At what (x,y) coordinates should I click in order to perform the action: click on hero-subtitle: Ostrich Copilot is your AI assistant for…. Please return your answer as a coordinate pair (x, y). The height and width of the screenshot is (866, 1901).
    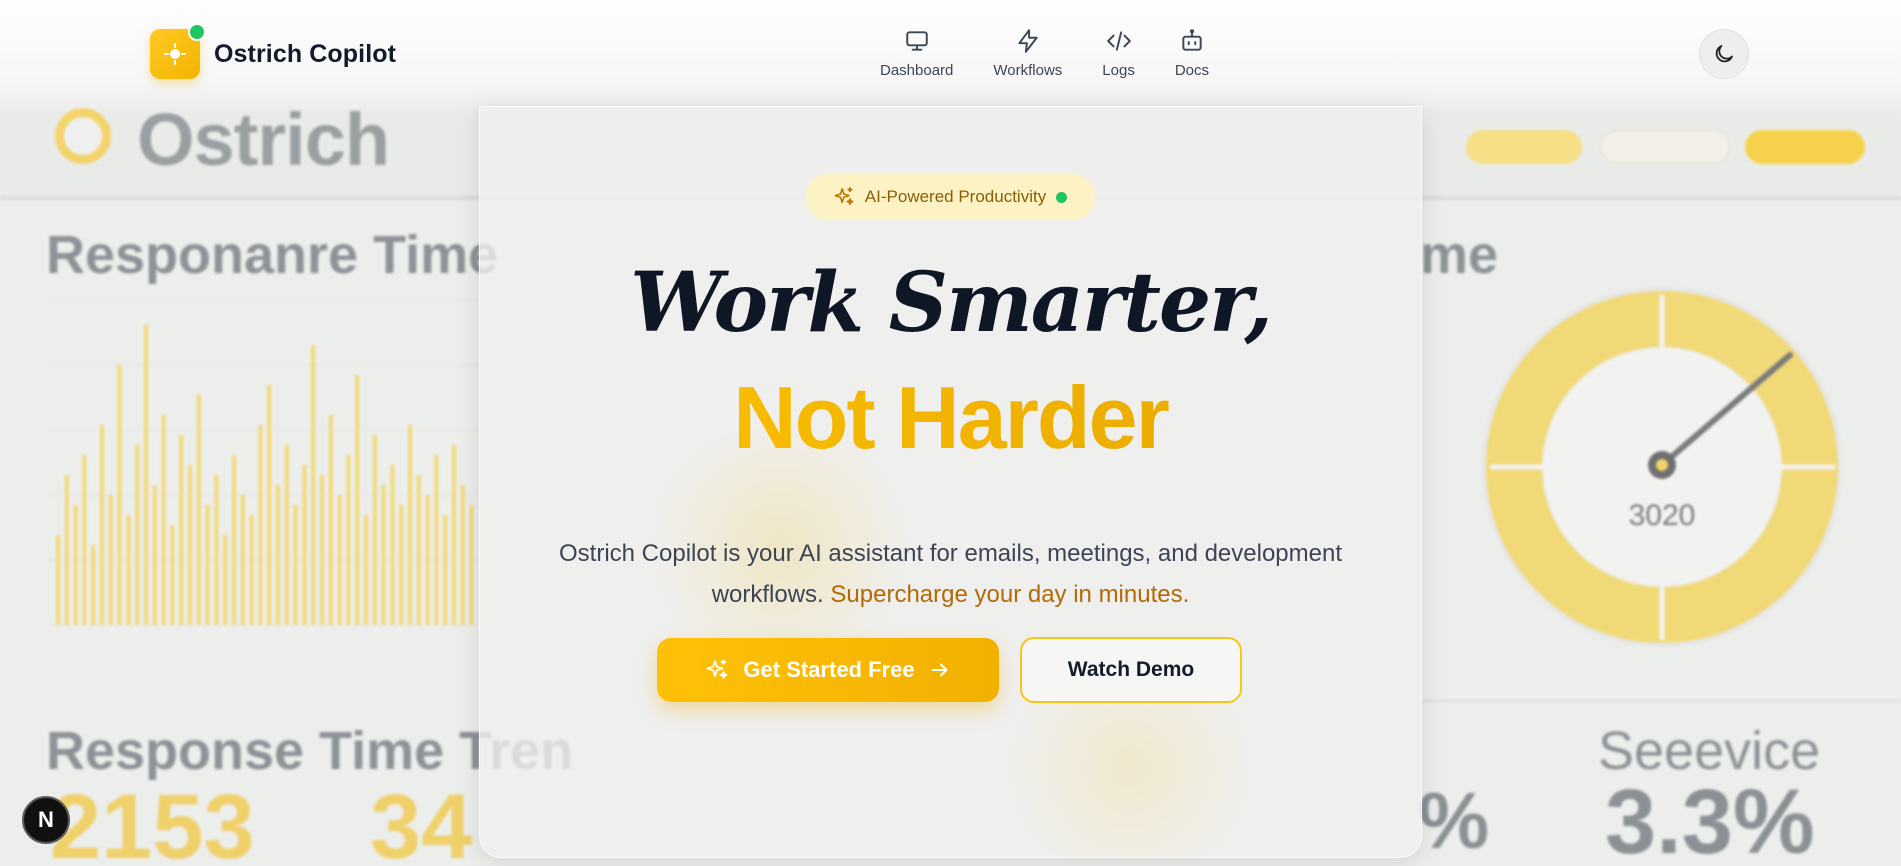
    Looking at the image, I should click on (950, 574).